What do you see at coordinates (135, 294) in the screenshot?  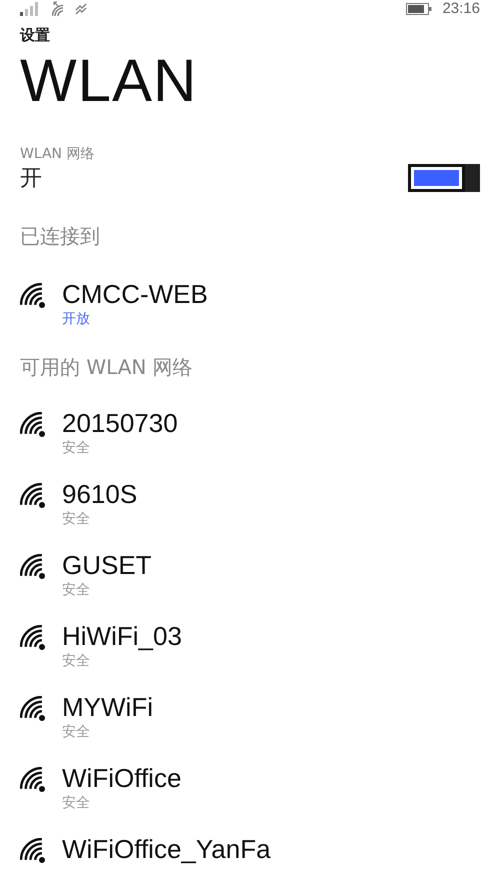 I see `network-name: CMCC-WEB` at bounding box center [135, 294].